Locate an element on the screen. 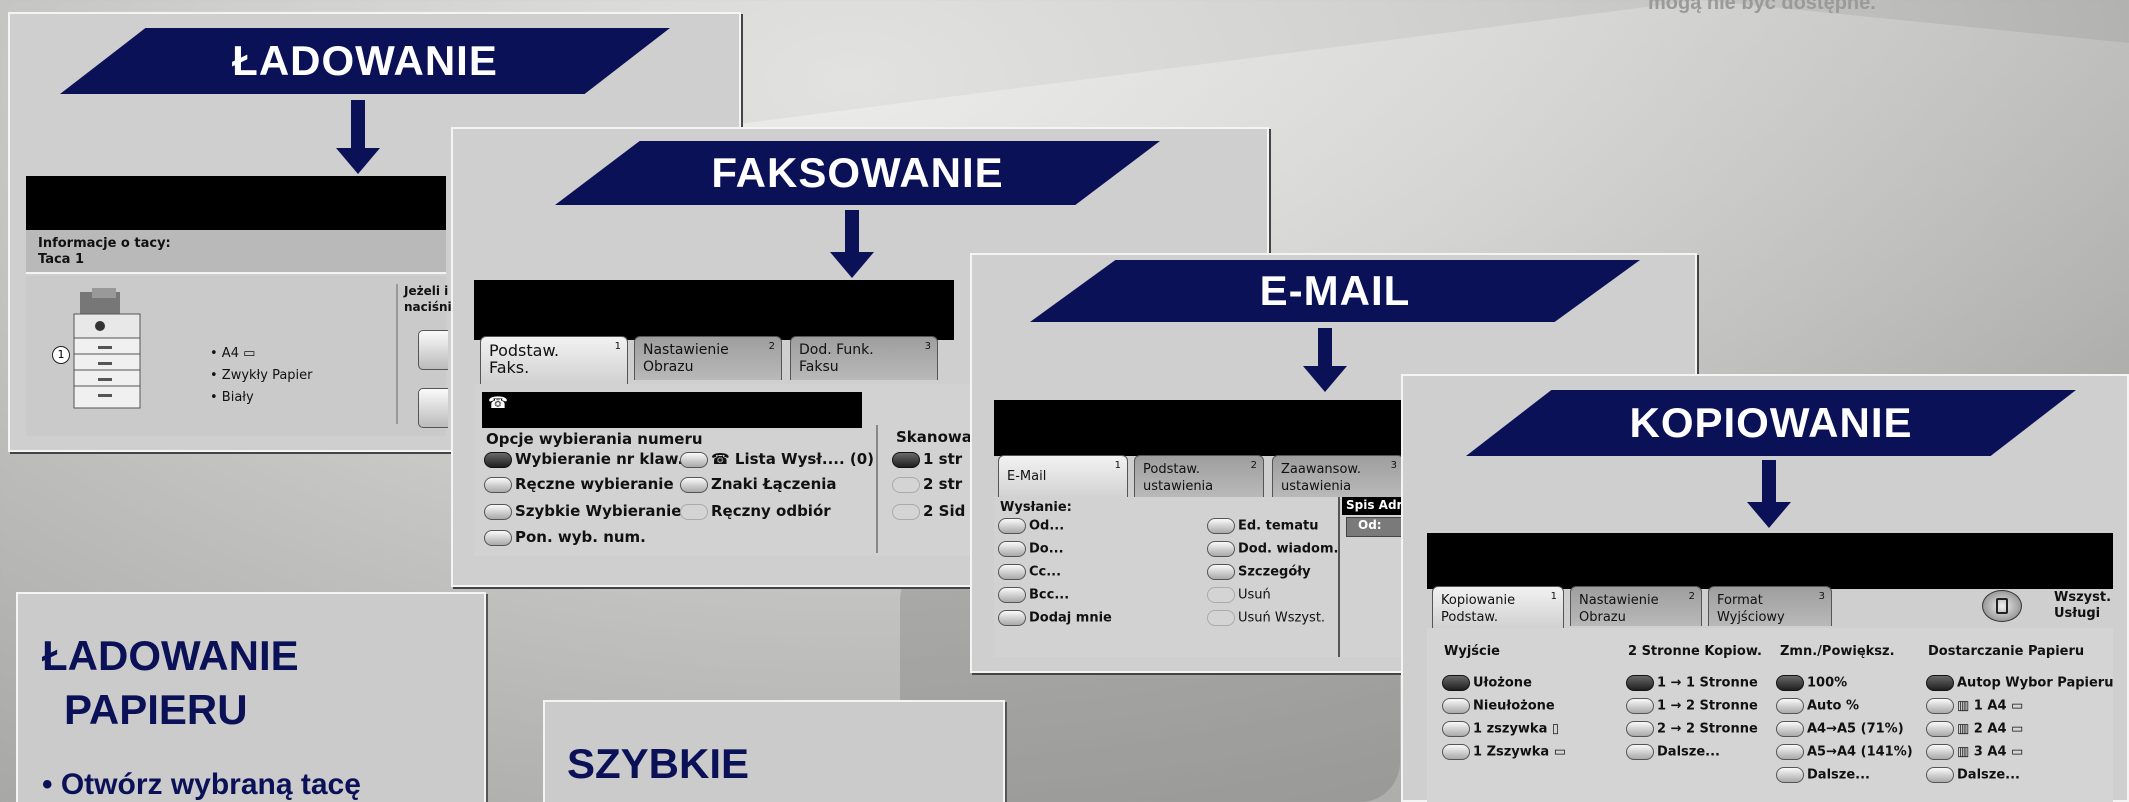 This screenshot has height=802, width=2129. copy-arrow is located at coordinates (1769, 494).